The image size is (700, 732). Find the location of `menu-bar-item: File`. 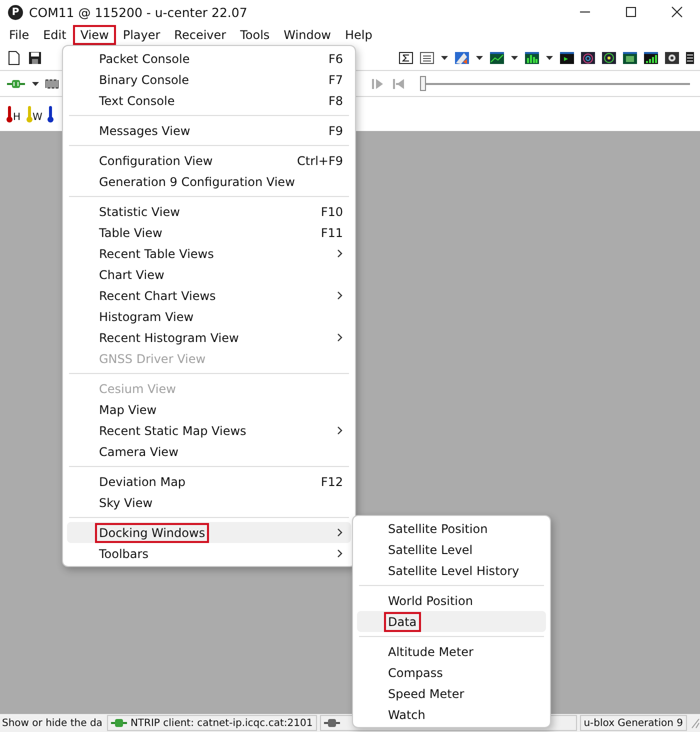

menu-bar-item: File is located at coordinates (19, 35).